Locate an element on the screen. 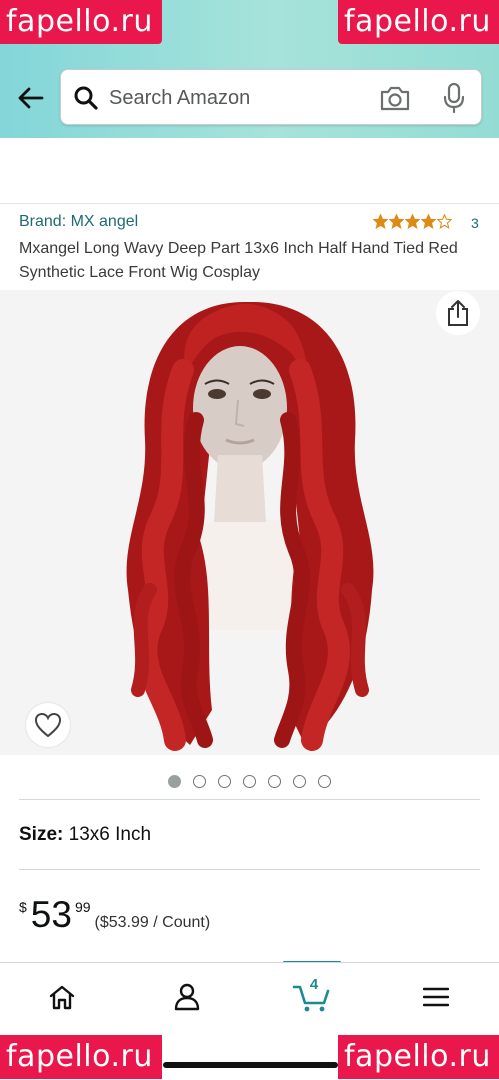 The image size is (499, 1080). wishlist-button is located at coordinates (48, 725).